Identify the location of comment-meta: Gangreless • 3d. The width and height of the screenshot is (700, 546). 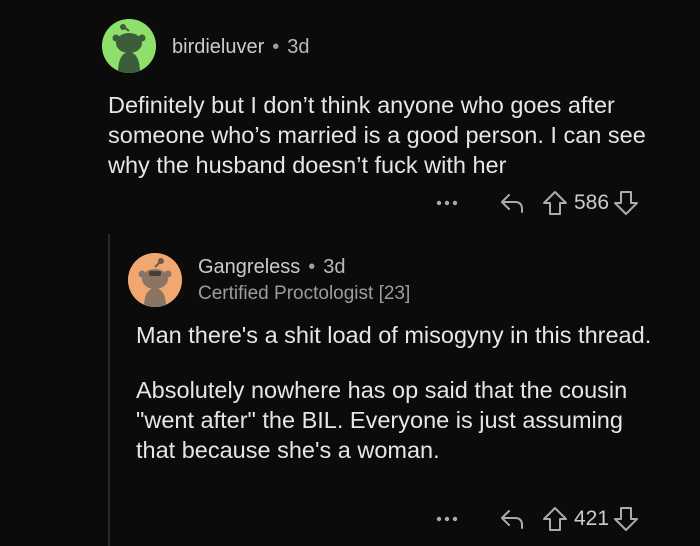
(272, 267).